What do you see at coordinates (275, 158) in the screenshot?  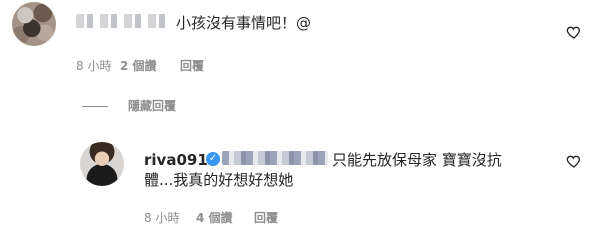 I see `mentioned-username-redacted` at bounding box center [275, 158].